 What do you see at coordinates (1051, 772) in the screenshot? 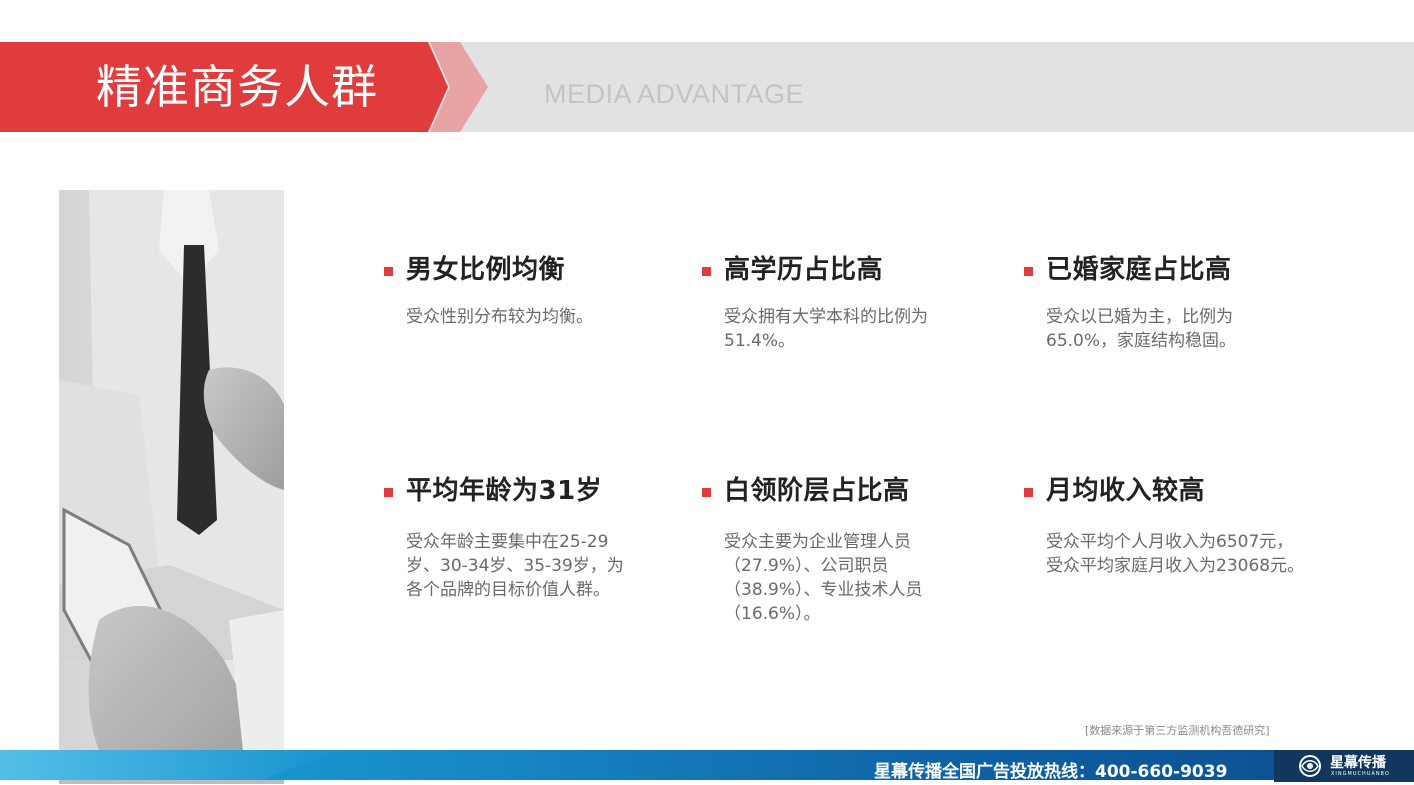
I see `advertising-hotline: 星幕传播全国广告投放热线：400-660-9039` at bounding box center [1051, 772].